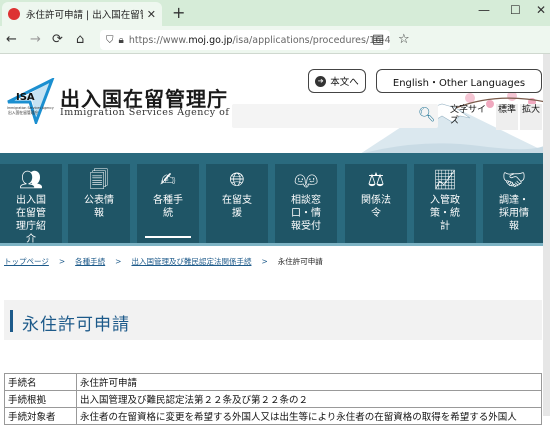  I want to click on table-row: 手続根拠 出入国管理及び難民認定法第２２条及び第２２条の２, so click(273, 399).